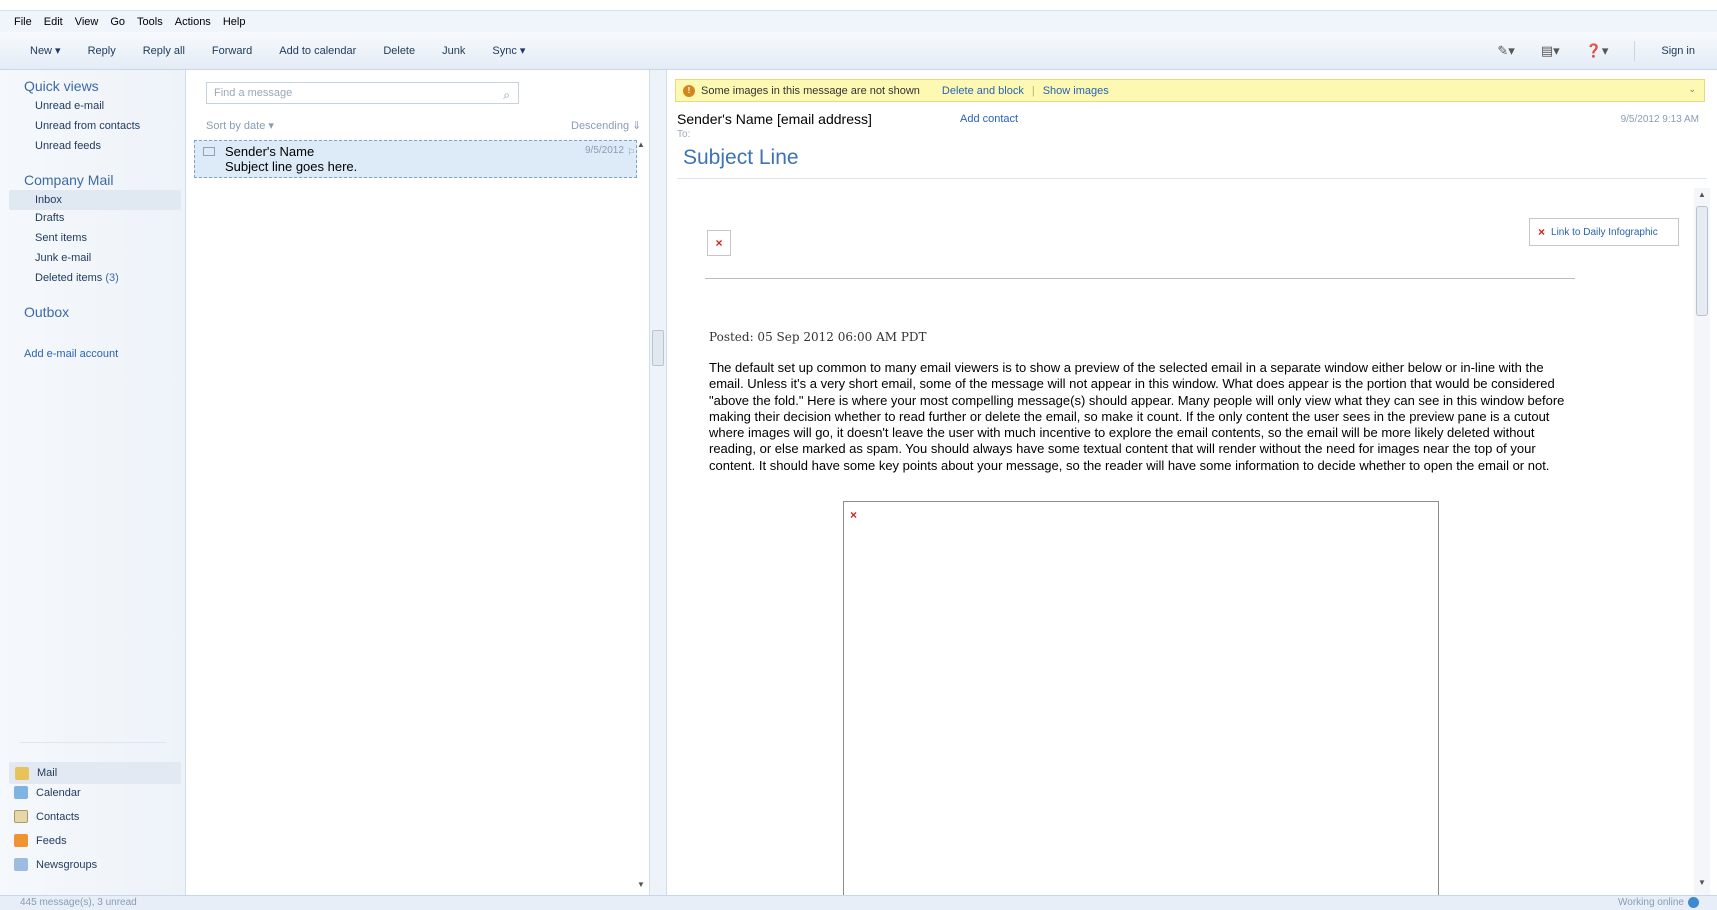 The height and width of the screenshot is (910, 1717). Describe the element at coordinates (1192, 178) in the screenshot. I see `header-divider` at that location.